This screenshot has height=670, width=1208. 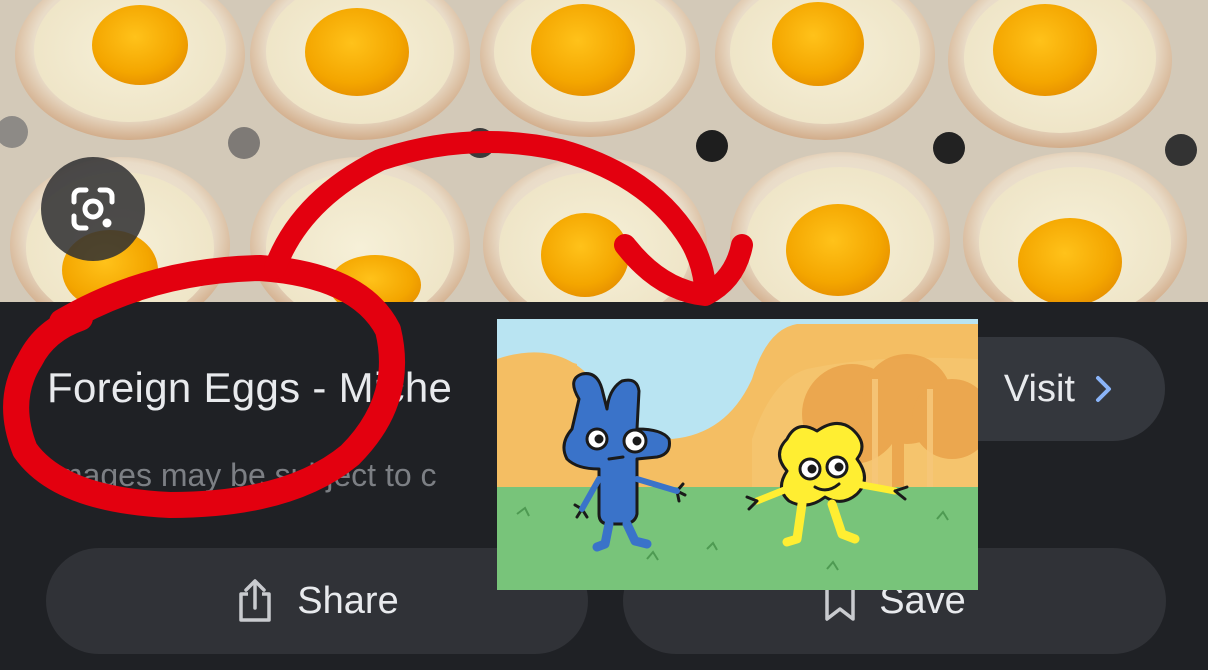 I want to click on result-title: Foreign Eggs - Miche, so click(x=249, y=388).